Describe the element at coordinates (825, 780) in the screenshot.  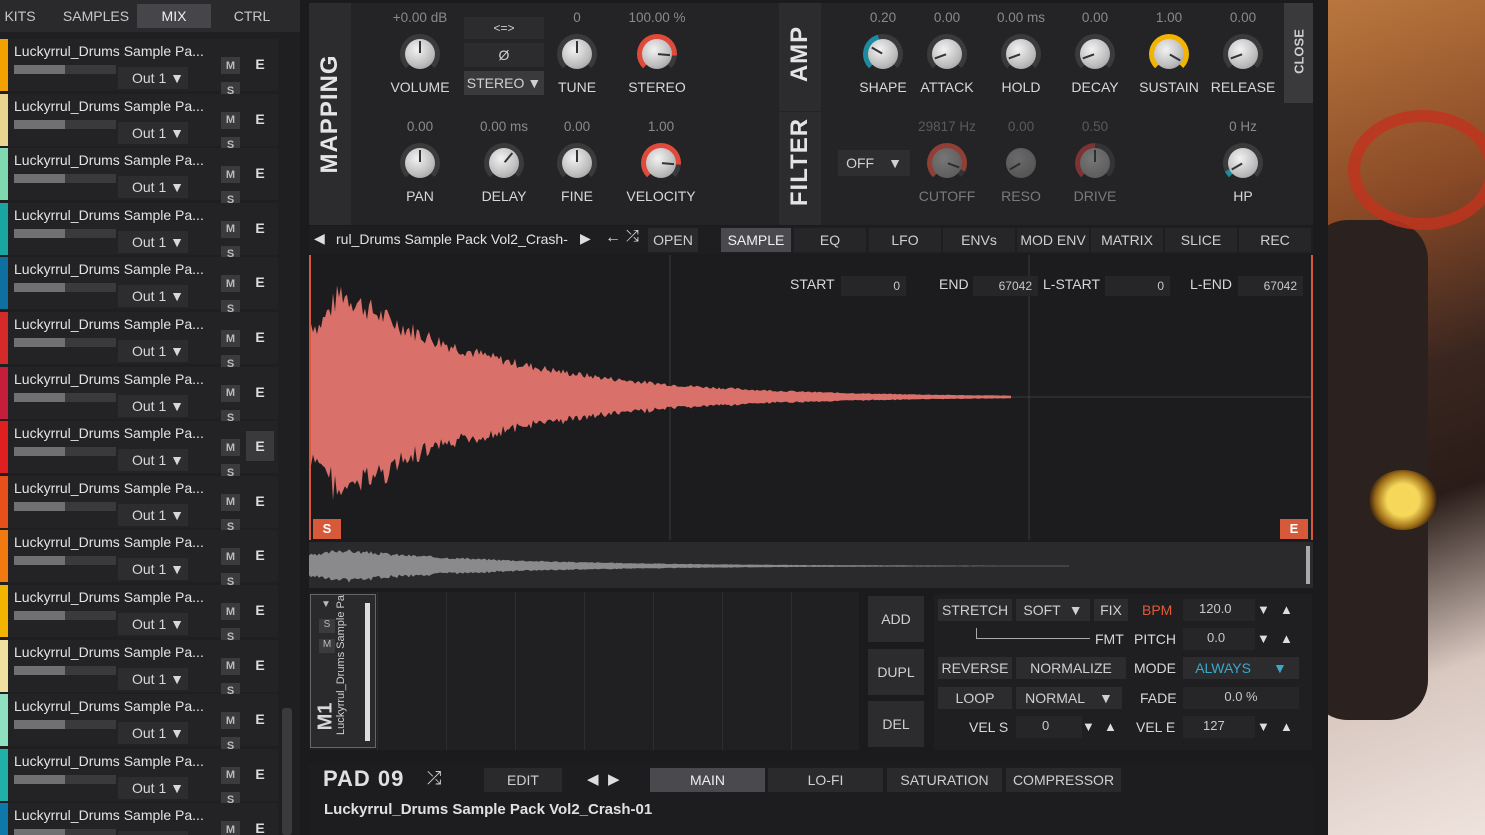
I see `tab-lo-fi: LO-FI` at that location.